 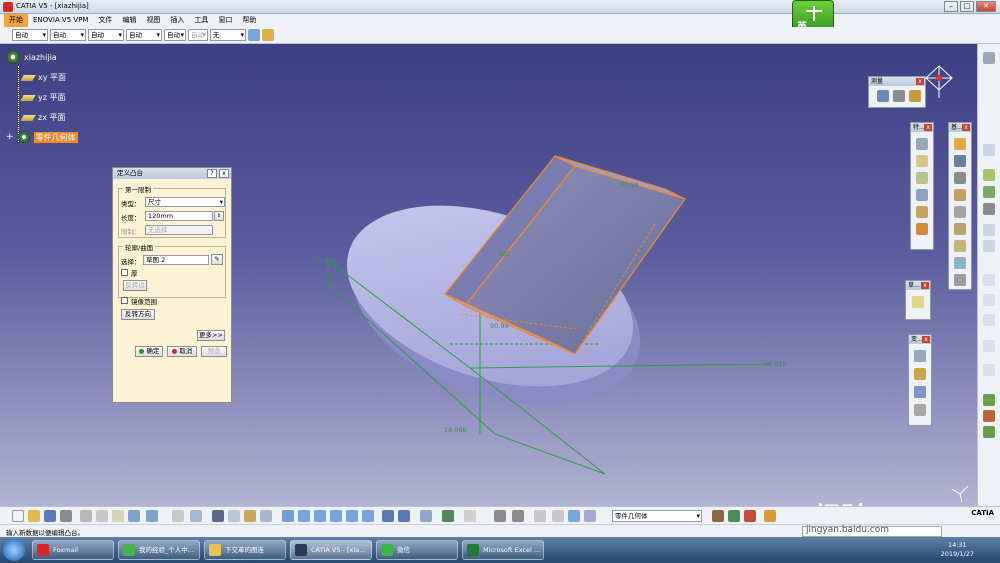 What do you see at coordinates (951, 6) in the screenshot?
I see `minimize-button: –` at bounding box center [951, 6].